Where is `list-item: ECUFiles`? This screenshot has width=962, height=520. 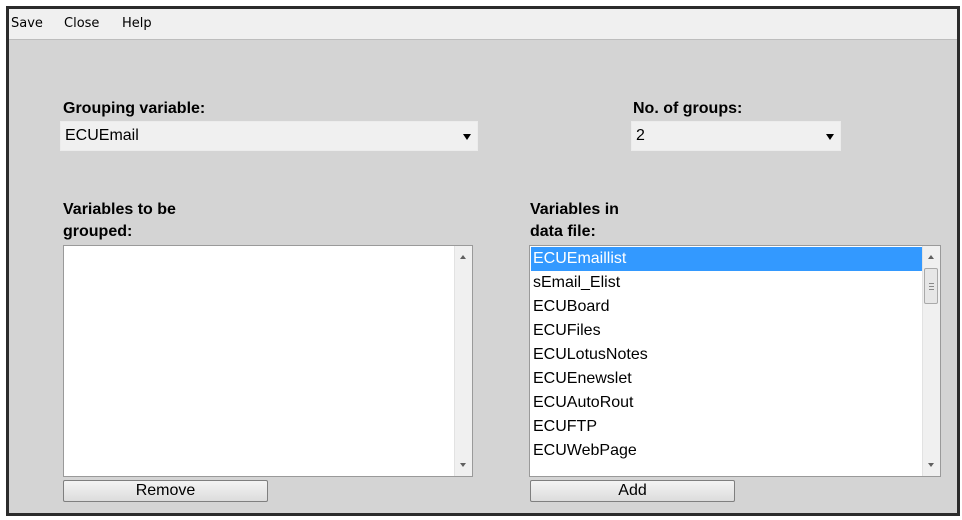
list-item: ECUFiles is located at coordinates (726, 331).